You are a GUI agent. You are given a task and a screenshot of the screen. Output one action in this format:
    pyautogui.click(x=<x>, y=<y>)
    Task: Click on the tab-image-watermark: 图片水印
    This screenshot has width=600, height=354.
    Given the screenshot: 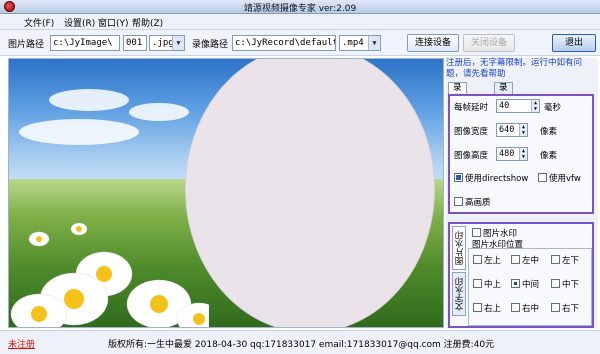 What is the action you would take?
    pyautogui.click(x=459, y=248)
    